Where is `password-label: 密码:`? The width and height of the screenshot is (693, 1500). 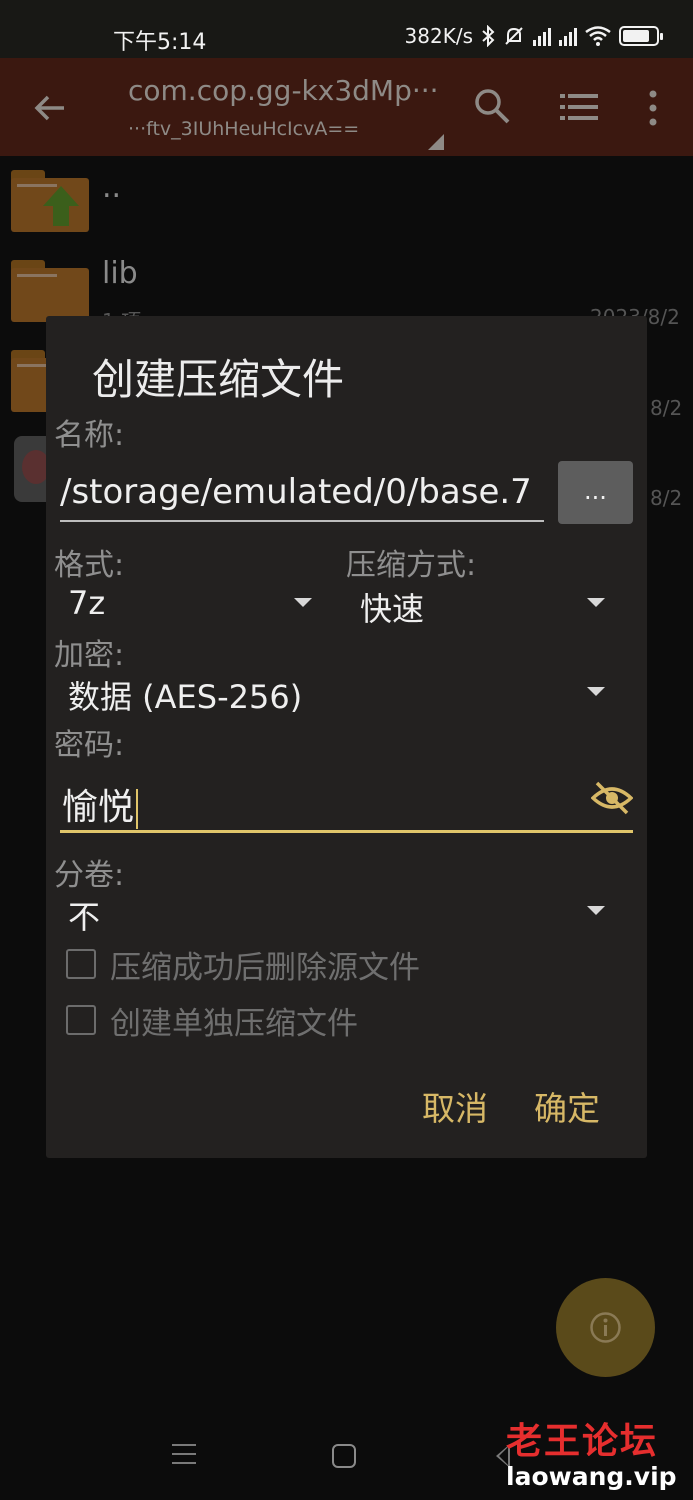
password-label: 密码: is located at coordinates (89, 745).